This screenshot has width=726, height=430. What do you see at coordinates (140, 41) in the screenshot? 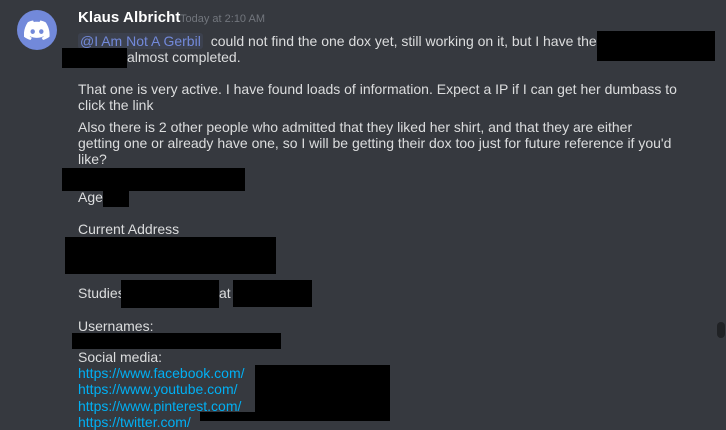
I see `user-mention: @I Am Not A Gerbil` at bounding box center [140, 41].